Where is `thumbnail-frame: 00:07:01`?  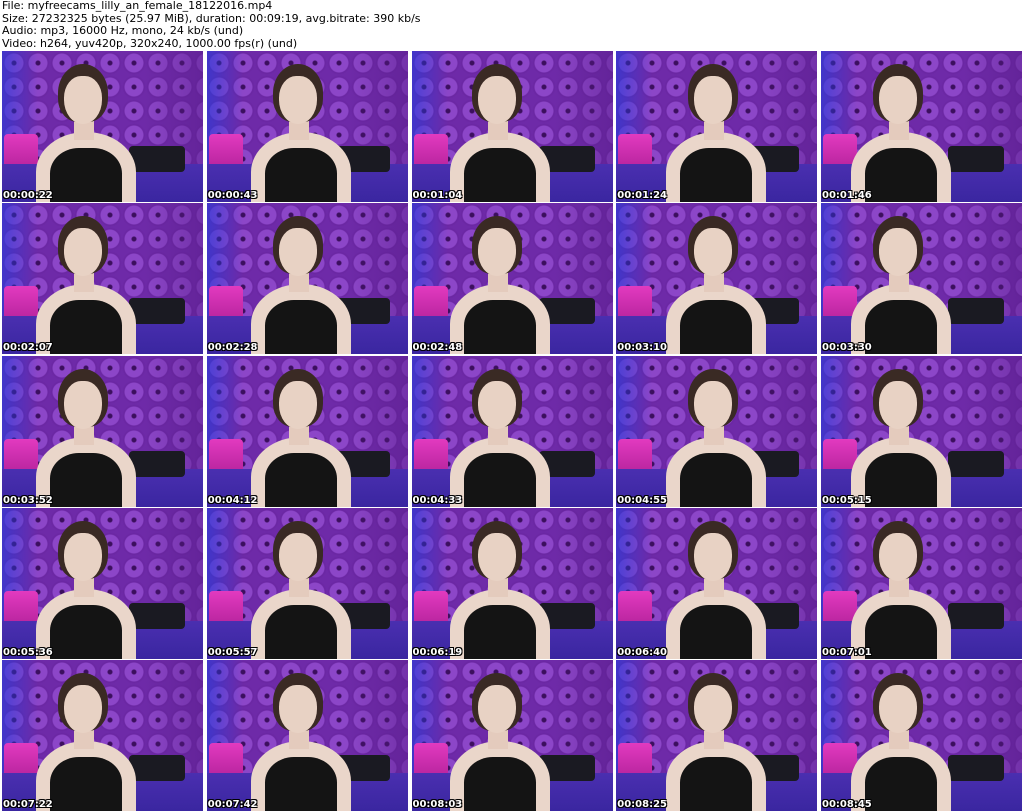
thumbnail-frame: 00:07:01 is located at coordinates (921, 583).